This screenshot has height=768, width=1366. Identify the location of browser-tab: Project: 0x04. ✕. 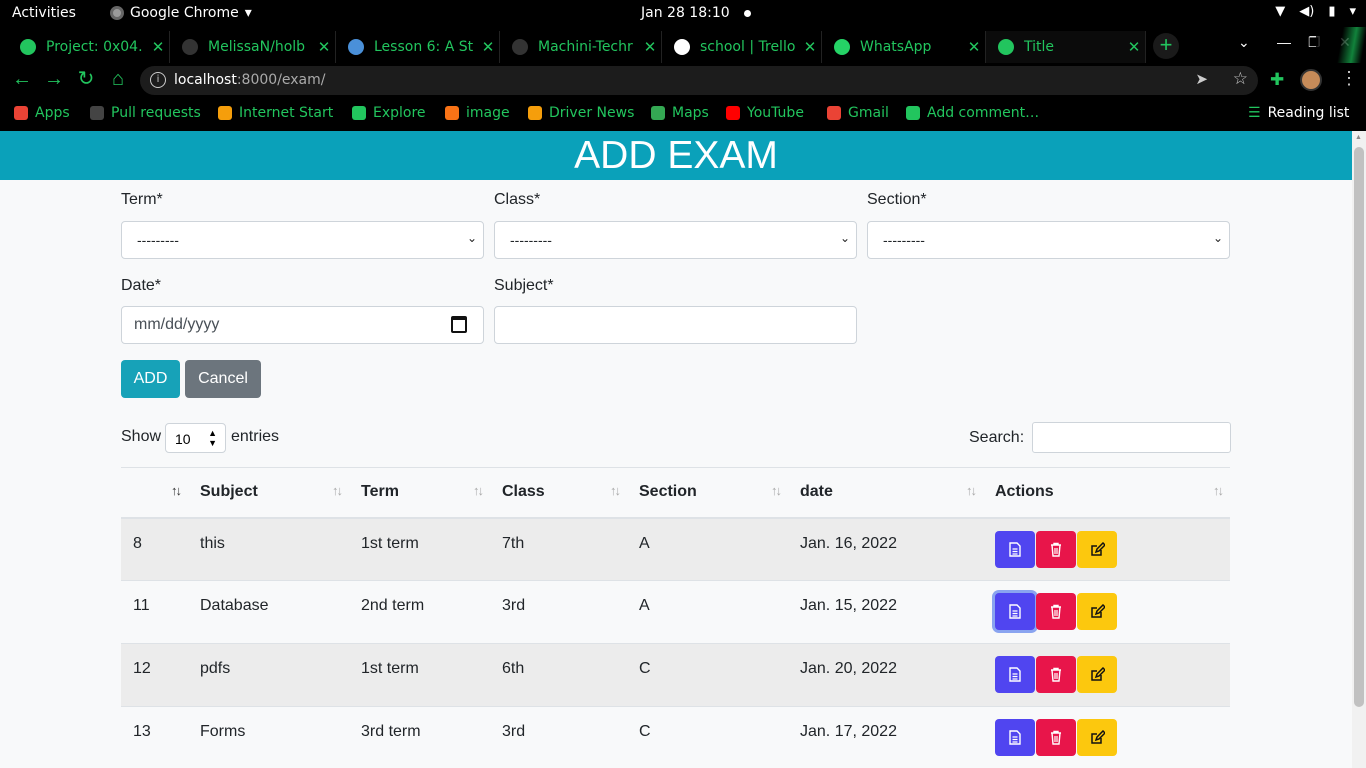
(89, 47).